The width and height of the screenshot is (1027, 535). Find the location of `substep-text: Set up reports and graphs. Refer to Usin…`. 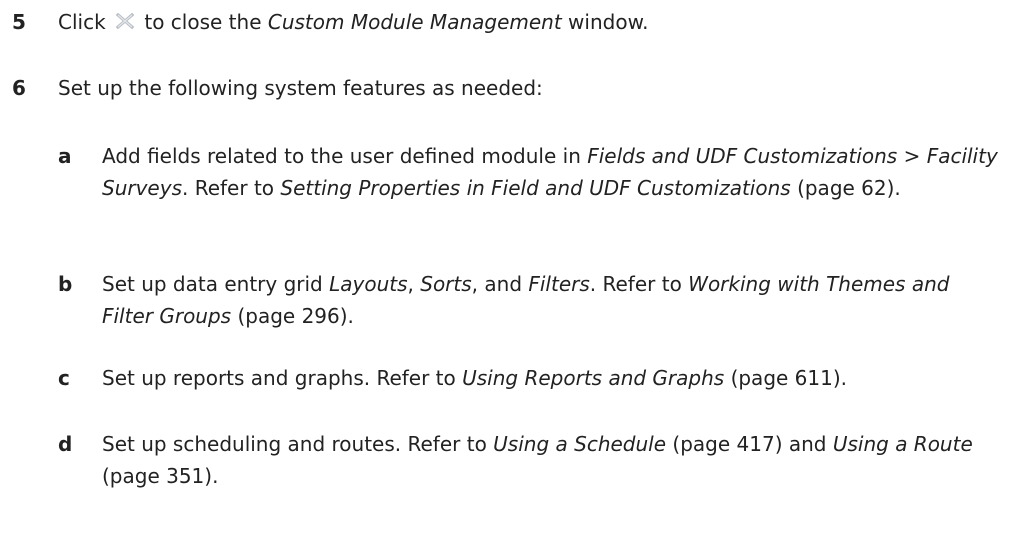

substep-text: Set up reports and graphs. Refer to Usin… is located at coordinates (552, 378).